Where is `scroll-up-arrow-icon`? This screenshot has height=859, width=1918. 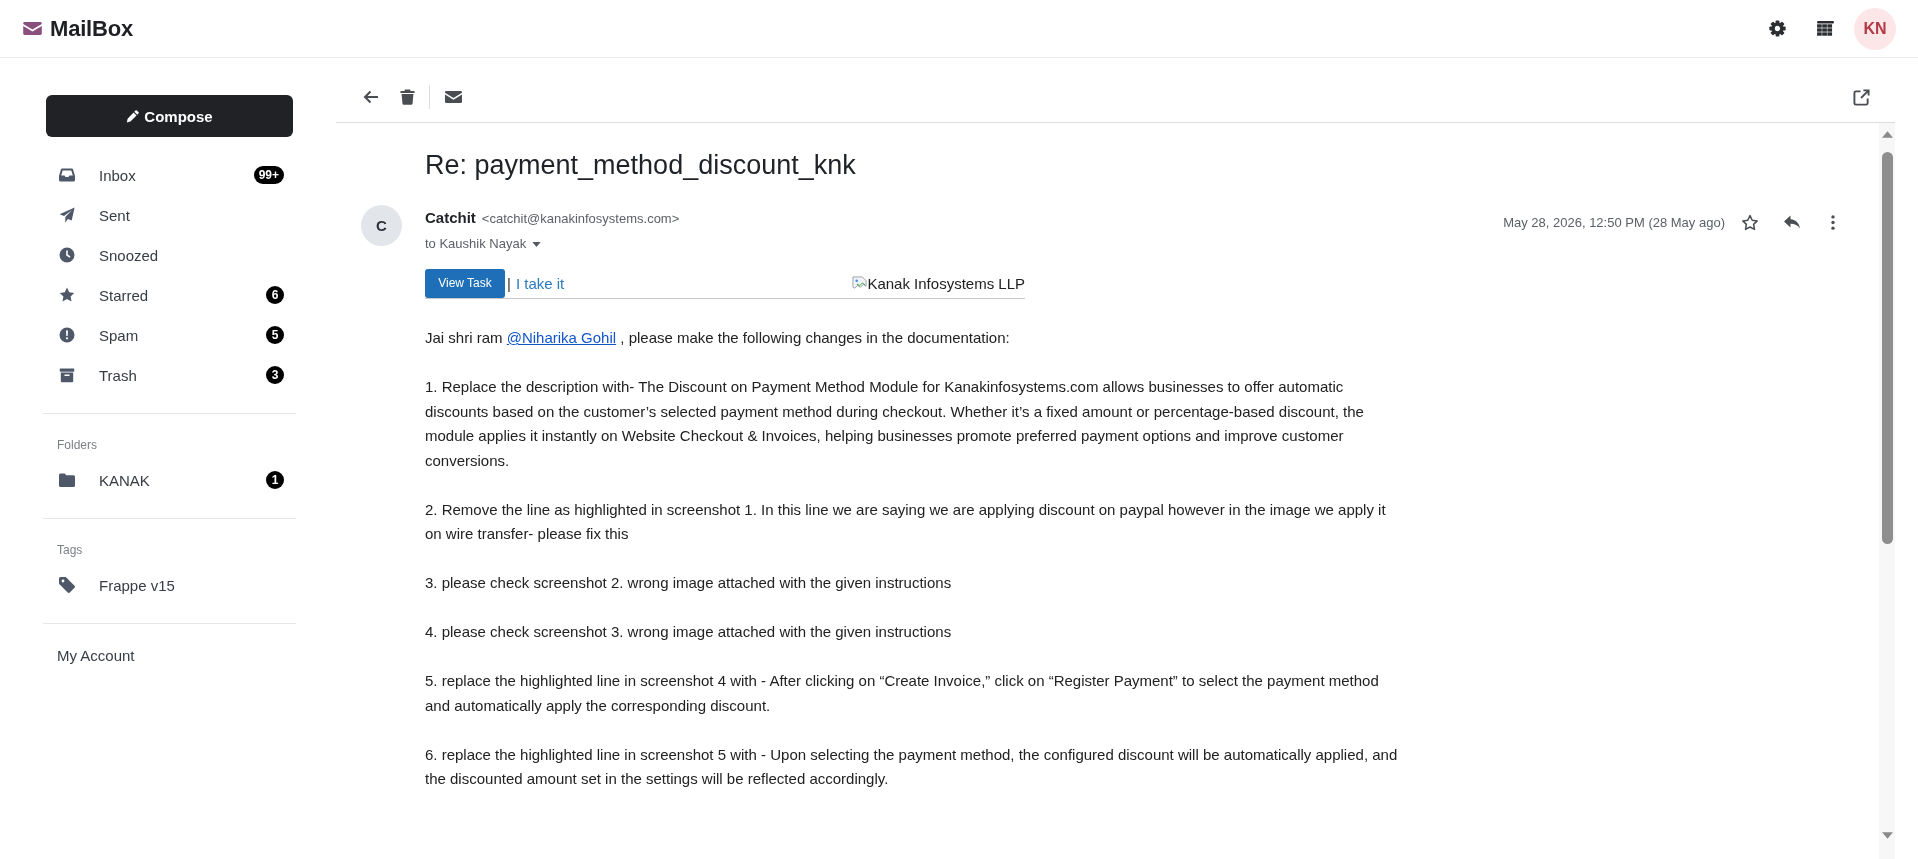 scroll-up-arrow-icon is located at coordinates (1887, 134).